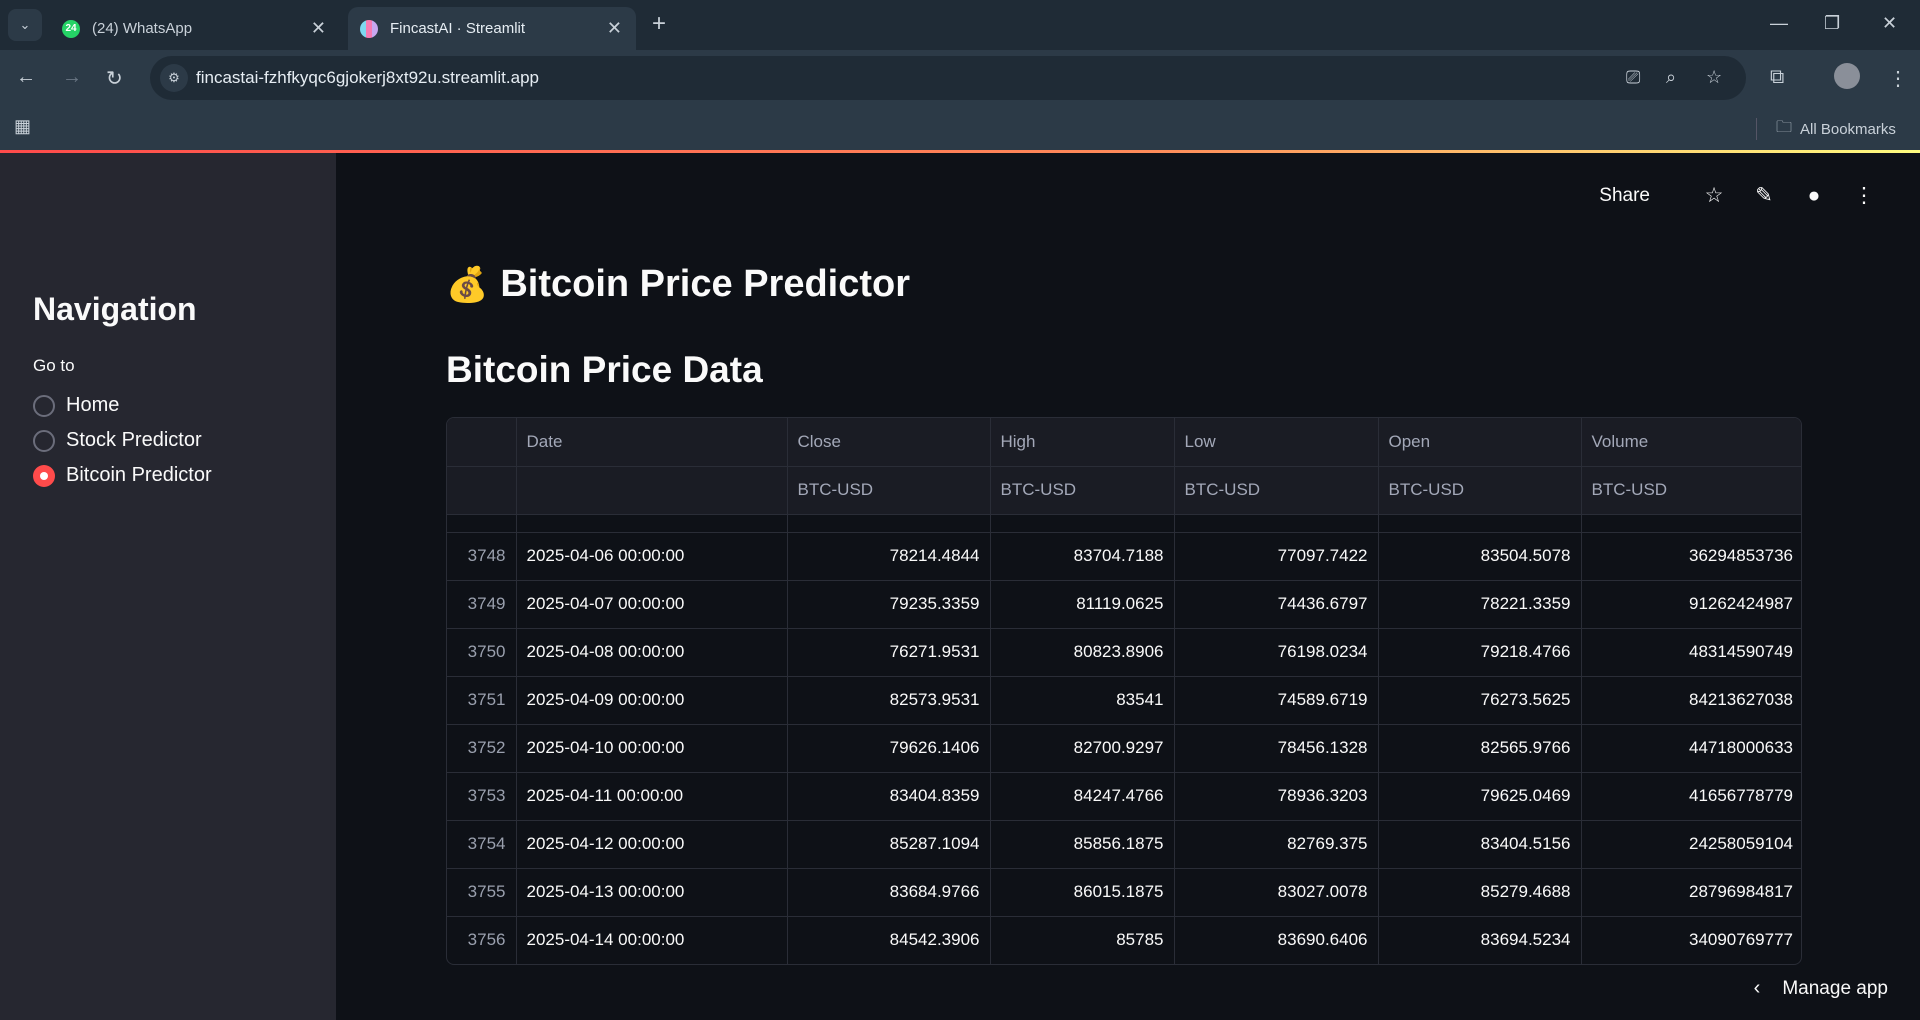  Describe the element at coordinates (1276, 700) in the screenshot. I see `table-cell: 74589.6719` at that location.